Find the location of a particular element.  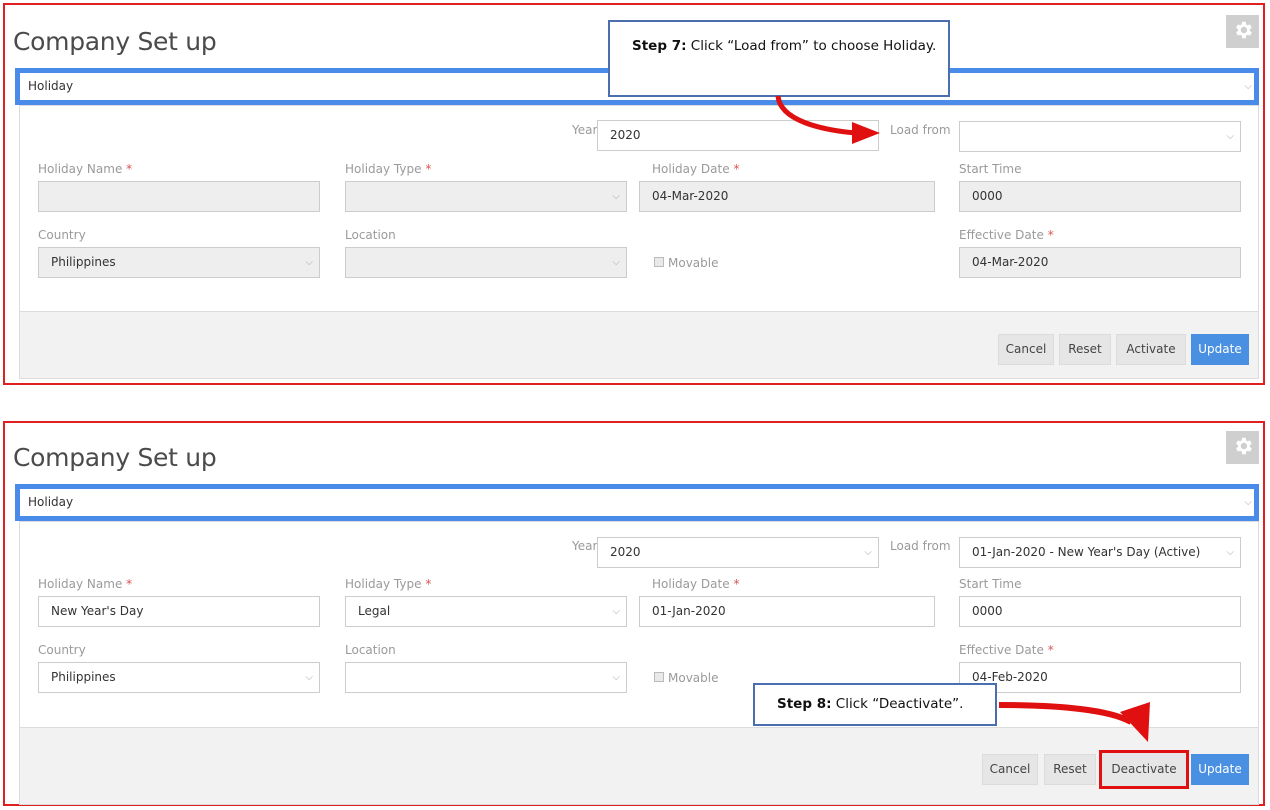

step-8-arrow is located at coordinates (1074, 722).